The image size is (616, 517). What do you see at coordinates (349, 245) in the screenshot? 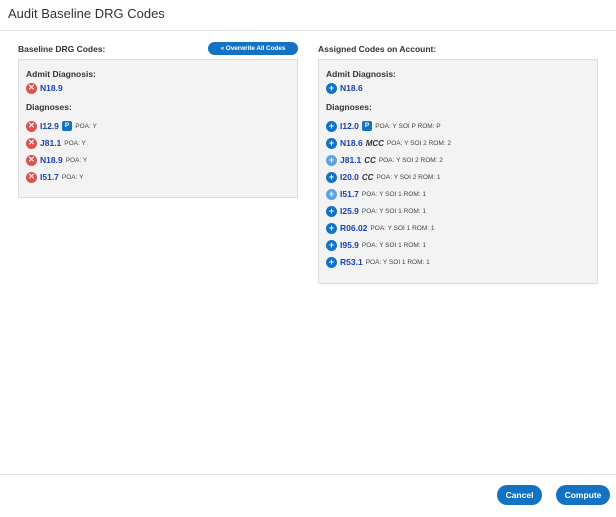
I see `diagnosis-code: I95.9` at bounding box center [349, 245].